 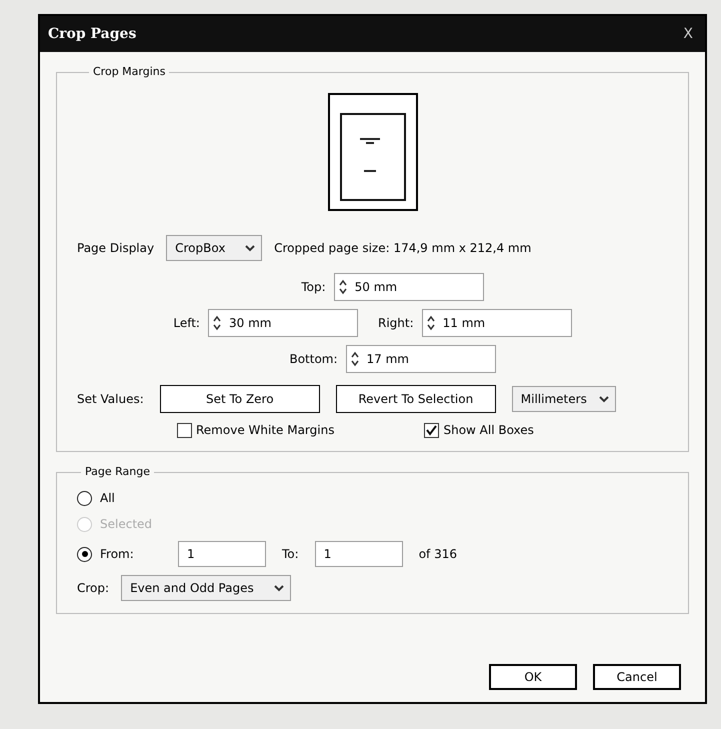 What do you see at coordinates (129, 72) in the screenshot?
I see `group-legend: Crop Margins` at bounding box center [129, 72].